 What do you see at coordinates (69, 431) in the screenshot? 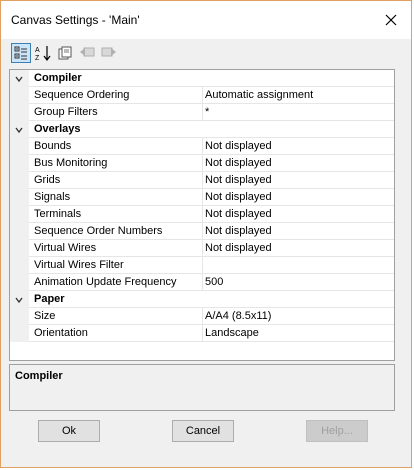
I see `ok-button: Ok` at bounding box center [69, 431].